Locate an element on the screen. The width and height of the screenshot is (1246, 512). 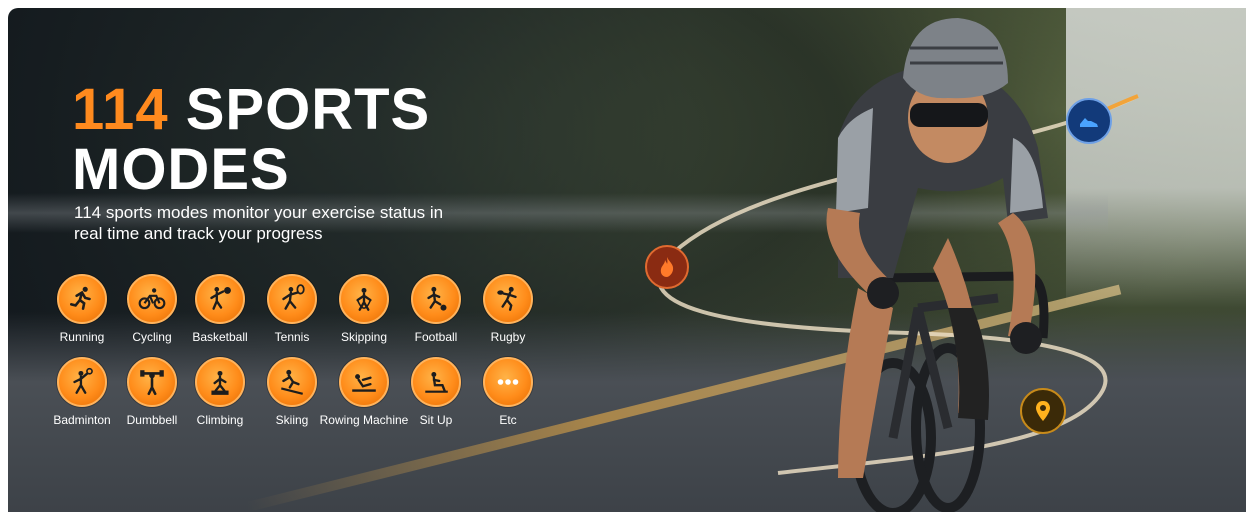
sport-mode-rugby: Rugby is located at coordinates (508, 309).